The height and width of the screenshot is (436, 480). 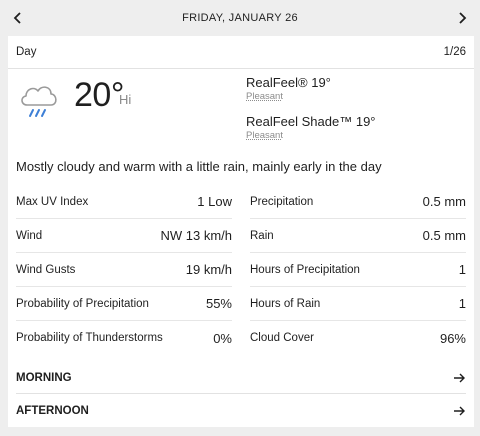 I want to click on hi-label: Hi, so click(x=125, y=99).